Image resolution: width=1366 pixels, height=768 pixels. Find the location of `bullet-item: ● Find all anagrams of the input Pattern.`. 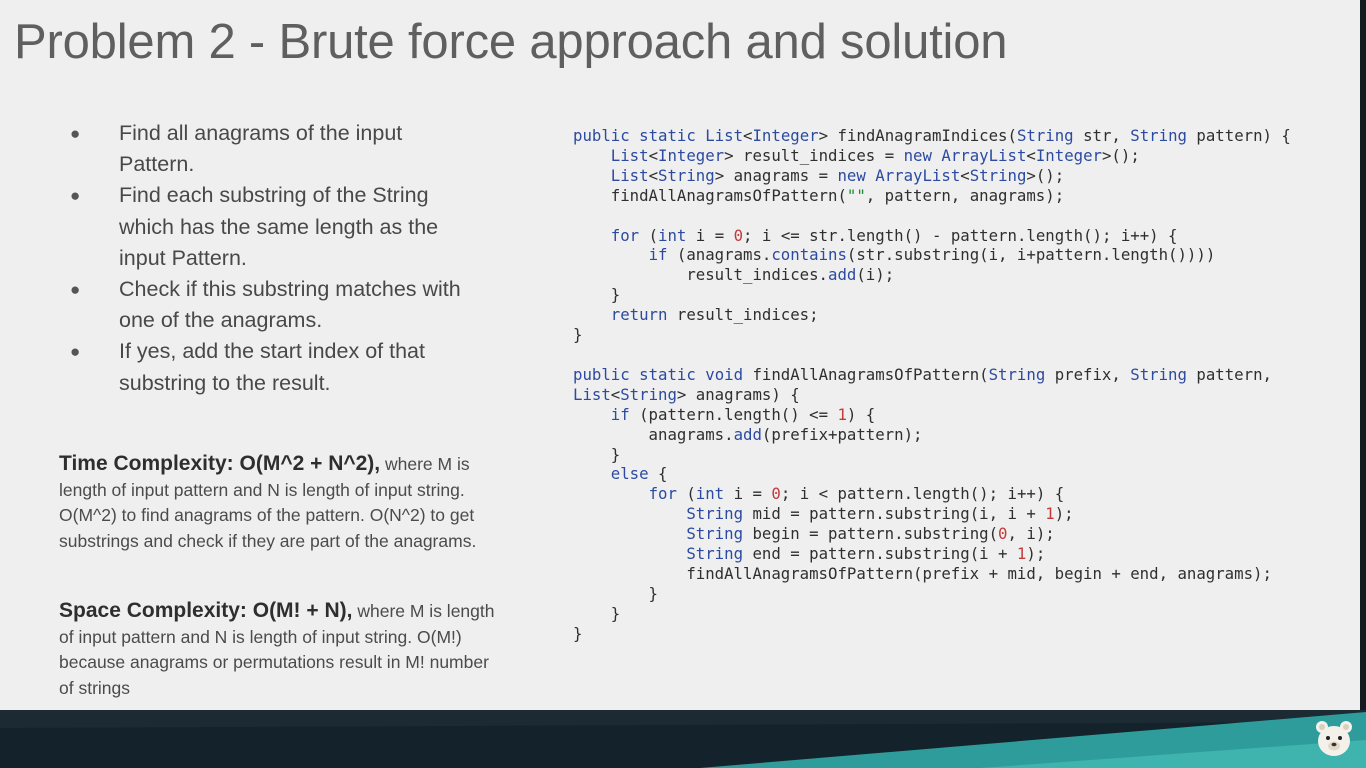

bullet-item: ● Find all anagrams of the input Pattern. is located at coordinates (270, 149).